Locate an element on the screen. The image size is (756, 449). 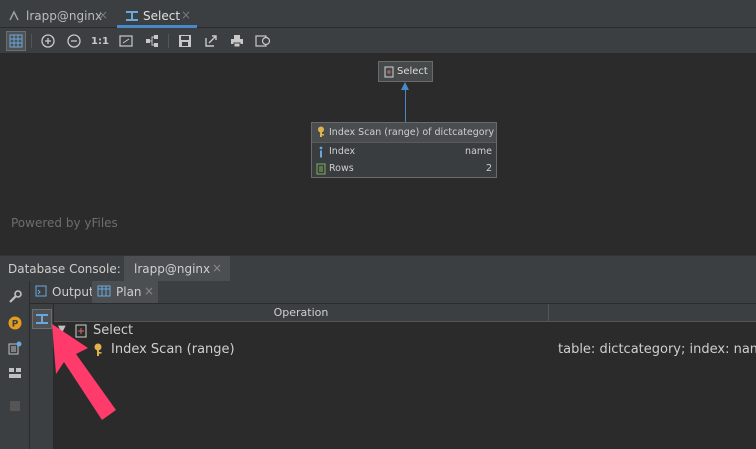
node-header: Index Scan (range) of dictcategory is located at coordinates (404, 133).